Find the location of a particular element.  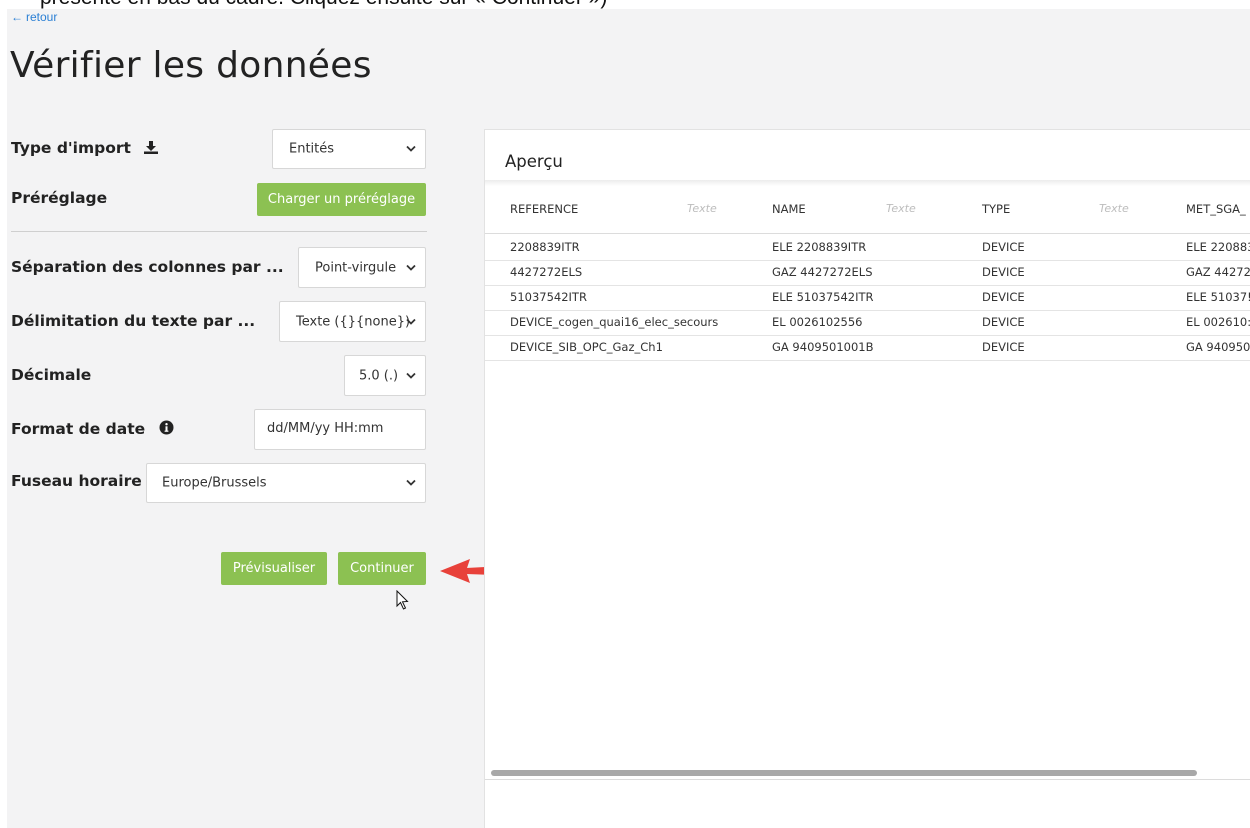

table-cell: 2208839ITR is located at coordinates (545, 247).